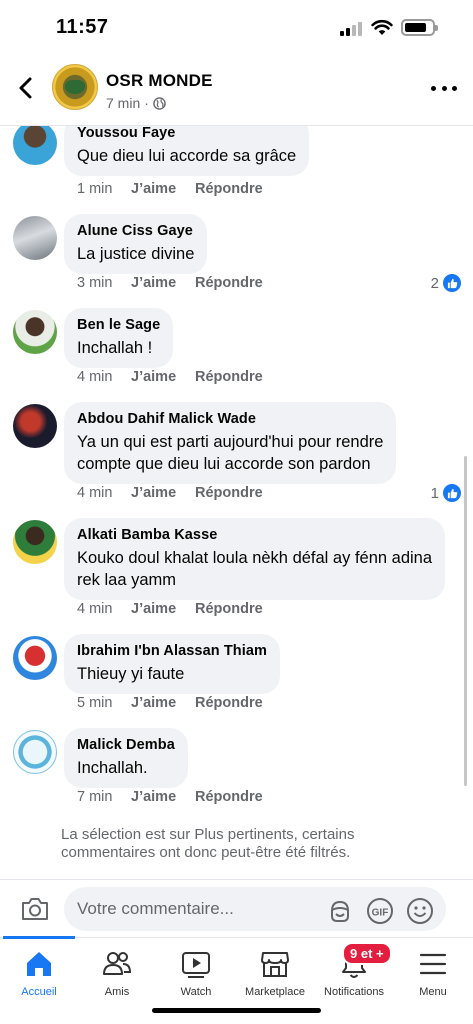 This screenshot has height=1024, width=473. What do you see at coordinates (35, 909) in the screenshot?
I see `camera-icon` at bounding box center [35, 909].